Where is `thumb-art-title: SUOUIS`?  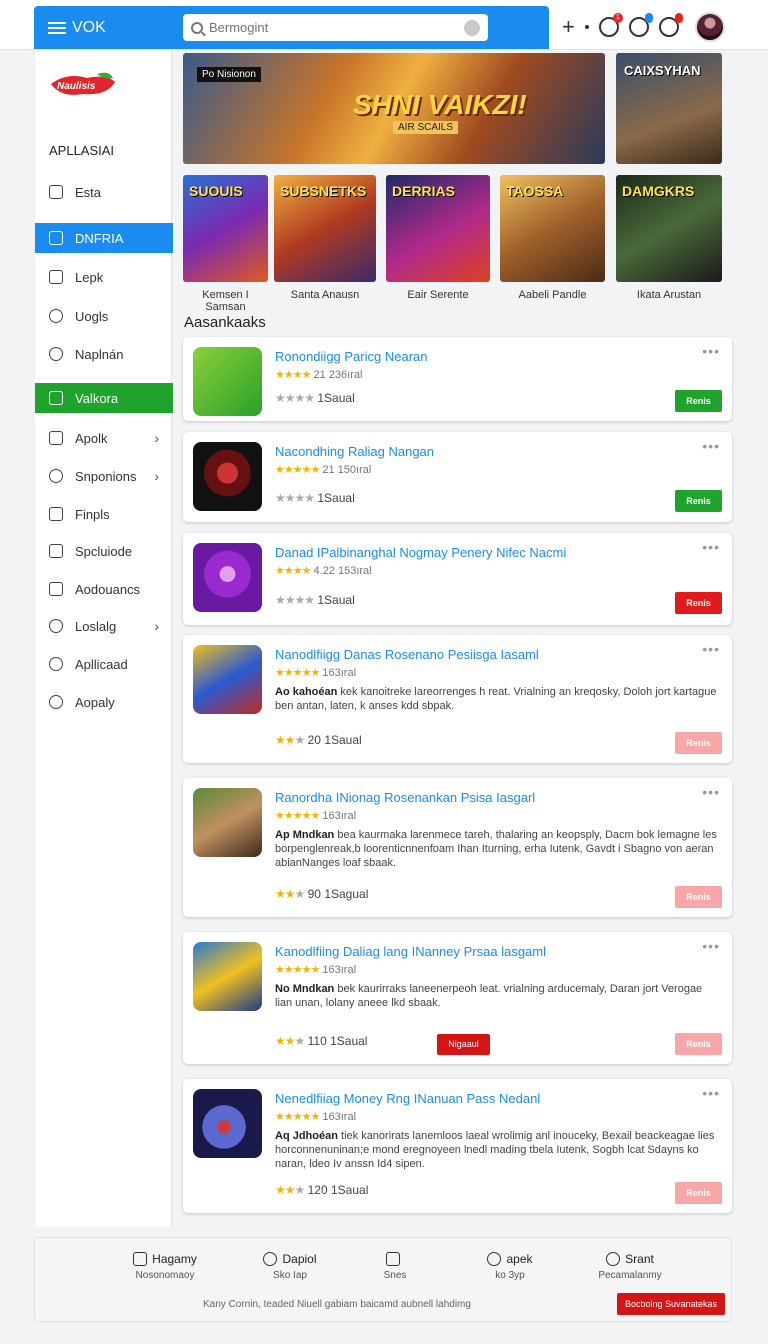
thumb-art-title: SUOUIS is located at coordinates (216, 191).